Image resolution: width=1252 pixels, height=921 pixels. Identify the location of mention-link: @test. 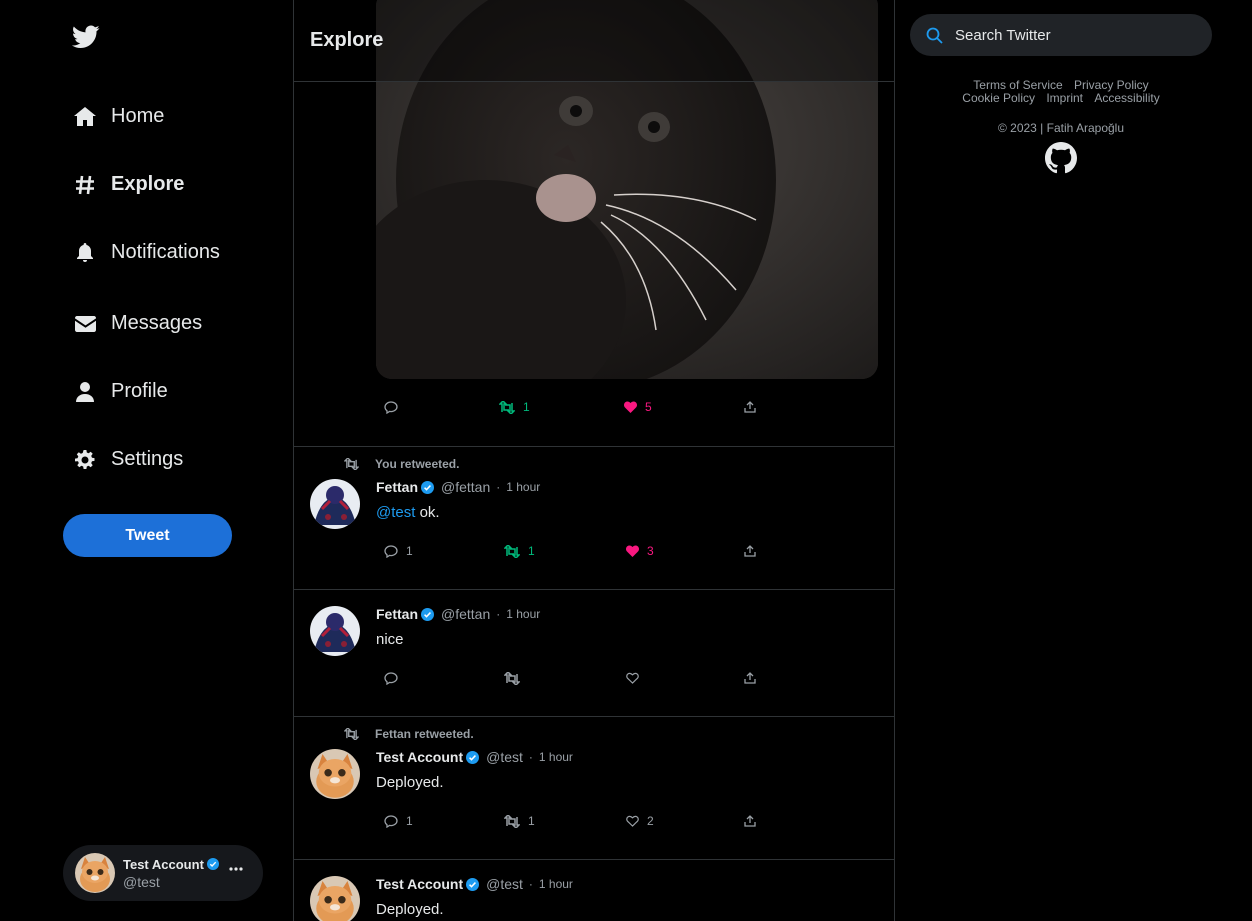
(395, 512).